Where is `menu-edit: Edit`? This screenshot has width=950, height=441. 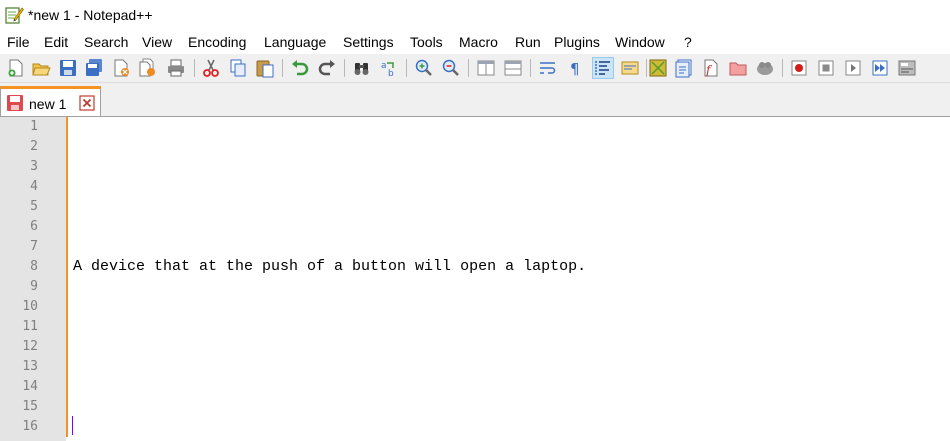 menu-edit: Edit is located at coordinates (56, 42).